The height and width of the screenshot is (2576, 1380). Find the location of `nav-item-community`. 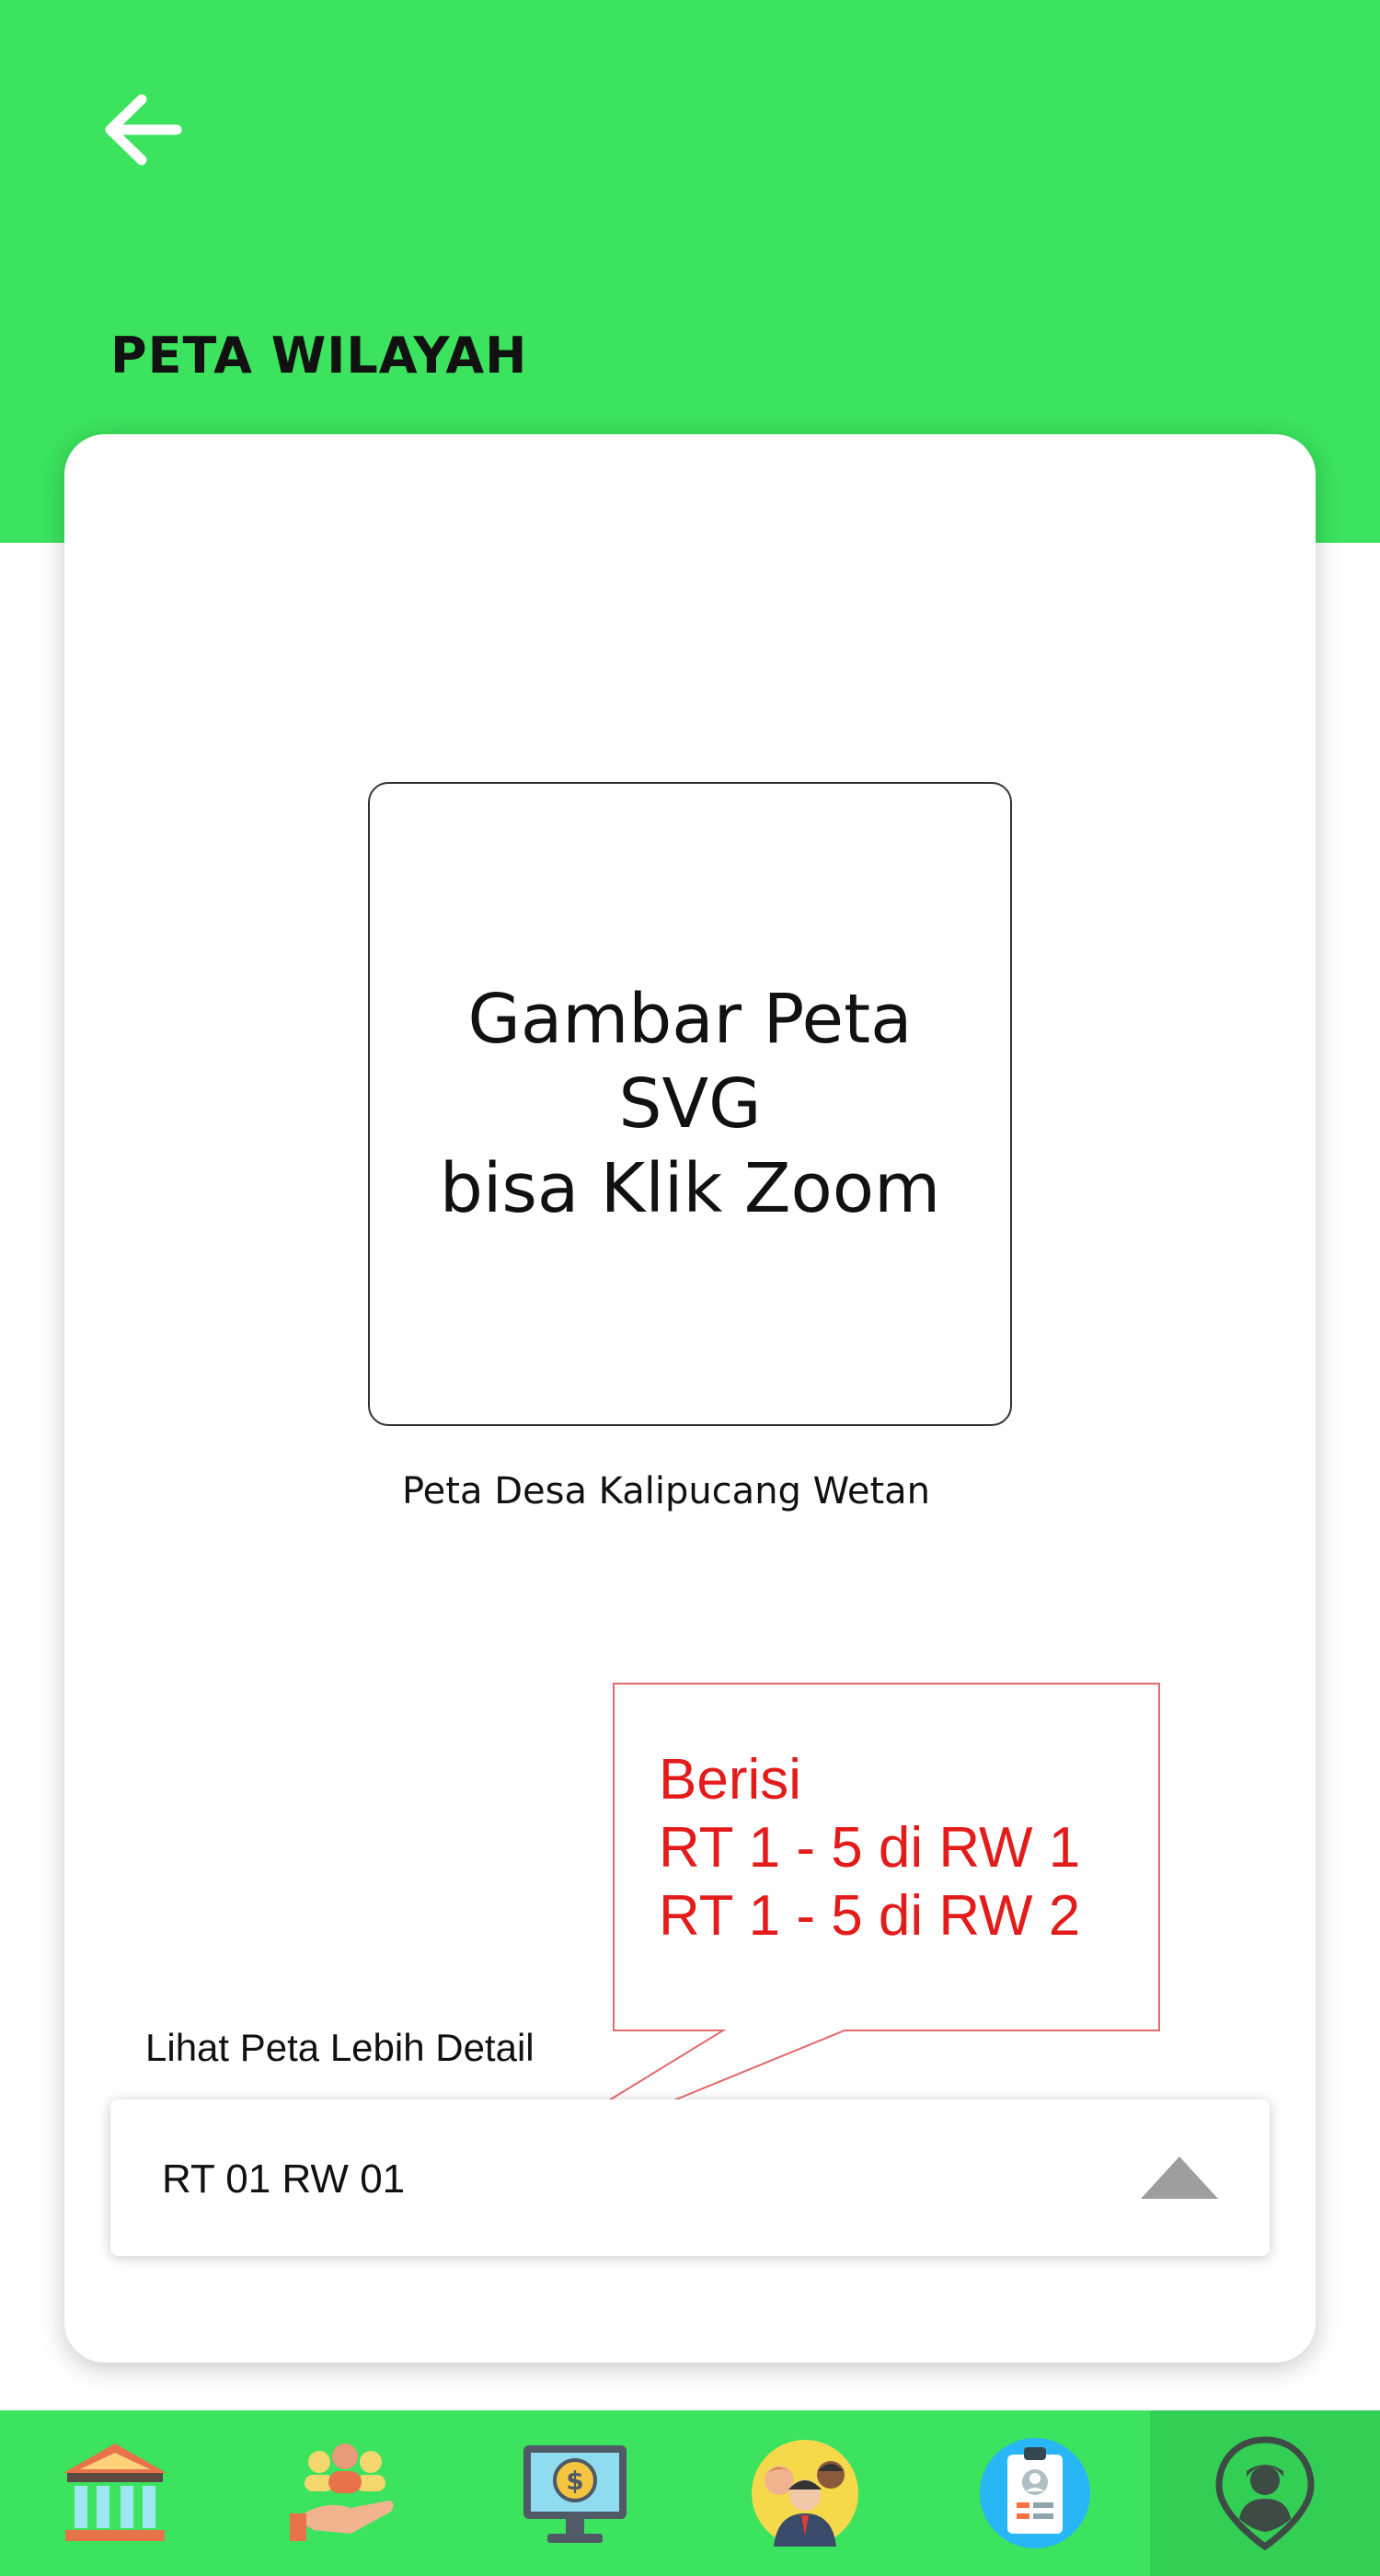

nav-item-community is located at coordinates (345, 2493).